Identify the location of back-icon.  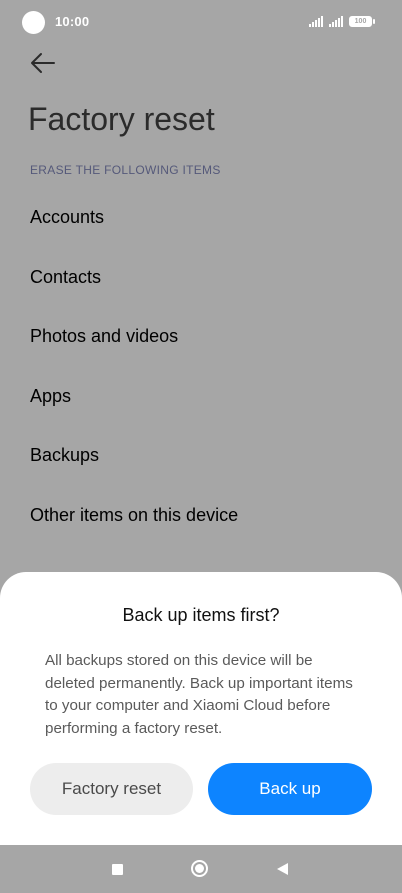
(282, 869).